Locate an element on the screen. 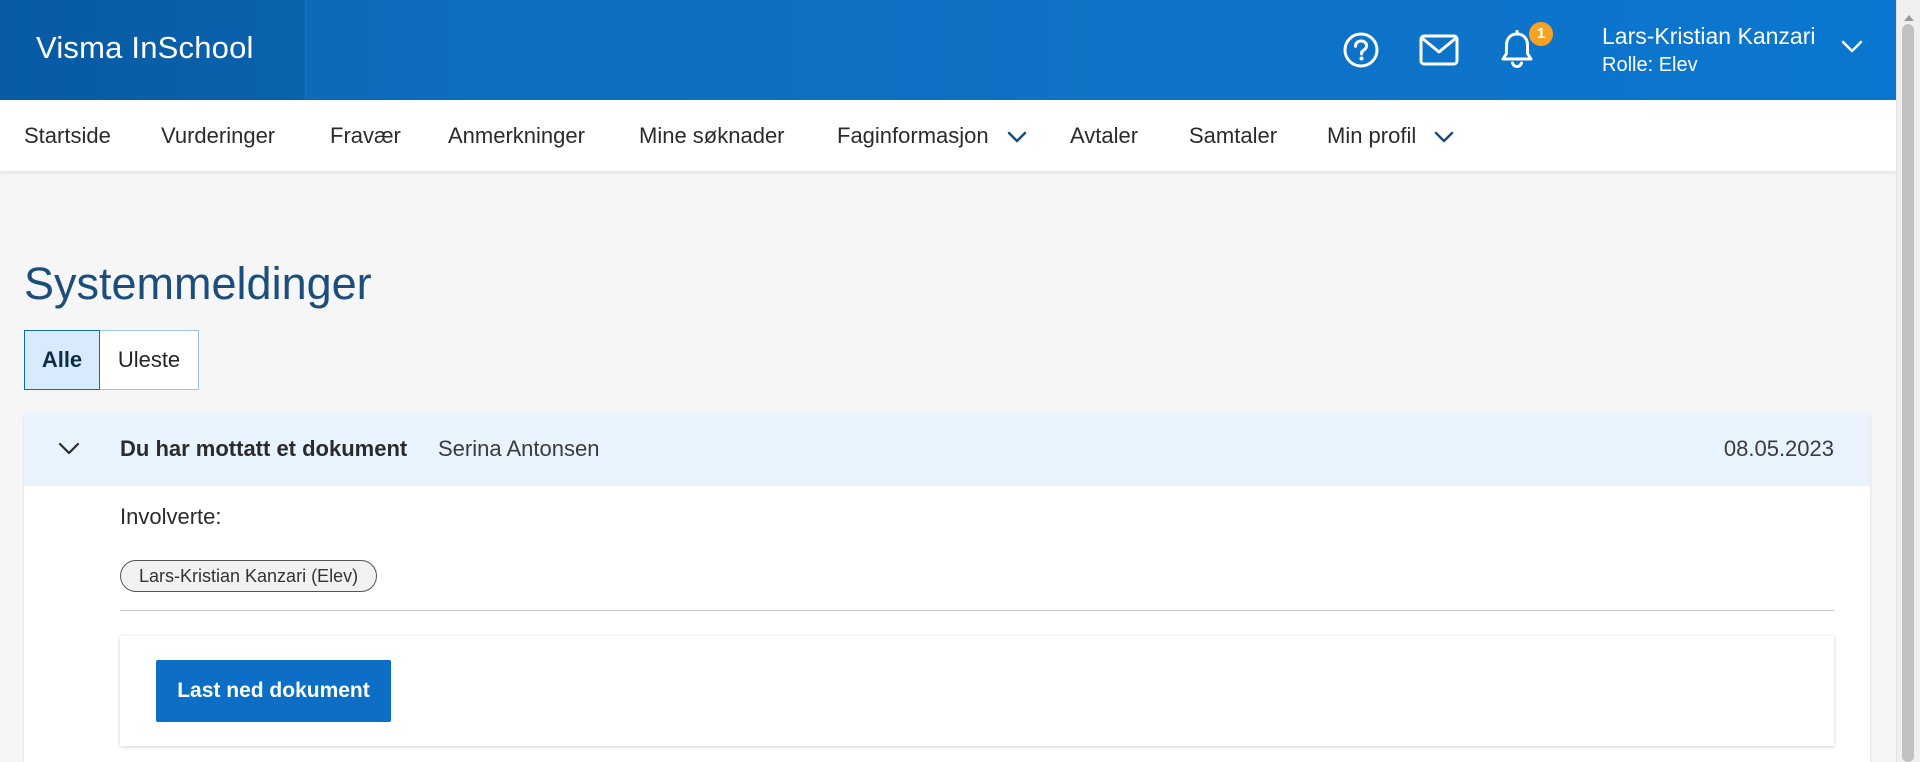  nav-item-faginformasjon: Faginformasjon is located at coordinates (932, 135).